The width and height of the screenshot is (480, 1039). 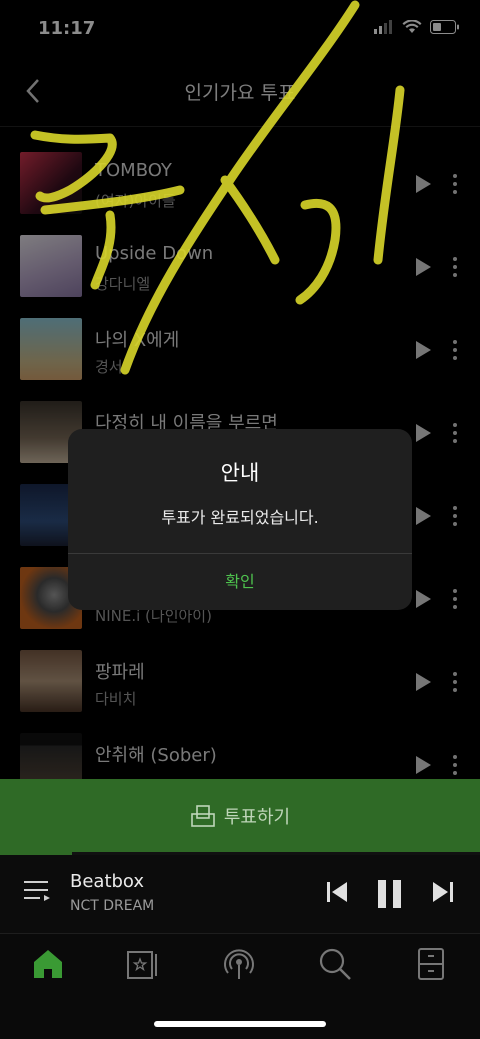 I want to click on playlist-icon, so click(x=38, y=892).